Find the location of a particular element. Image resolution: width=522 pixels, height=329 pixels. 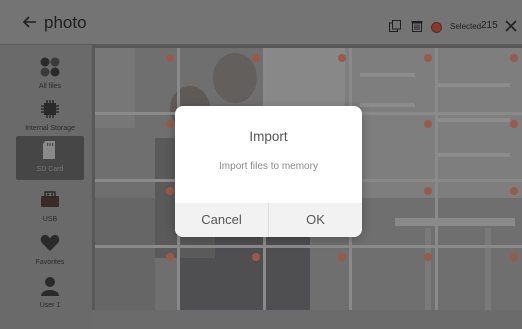

chip-icon is located at coordinates (50, 109).